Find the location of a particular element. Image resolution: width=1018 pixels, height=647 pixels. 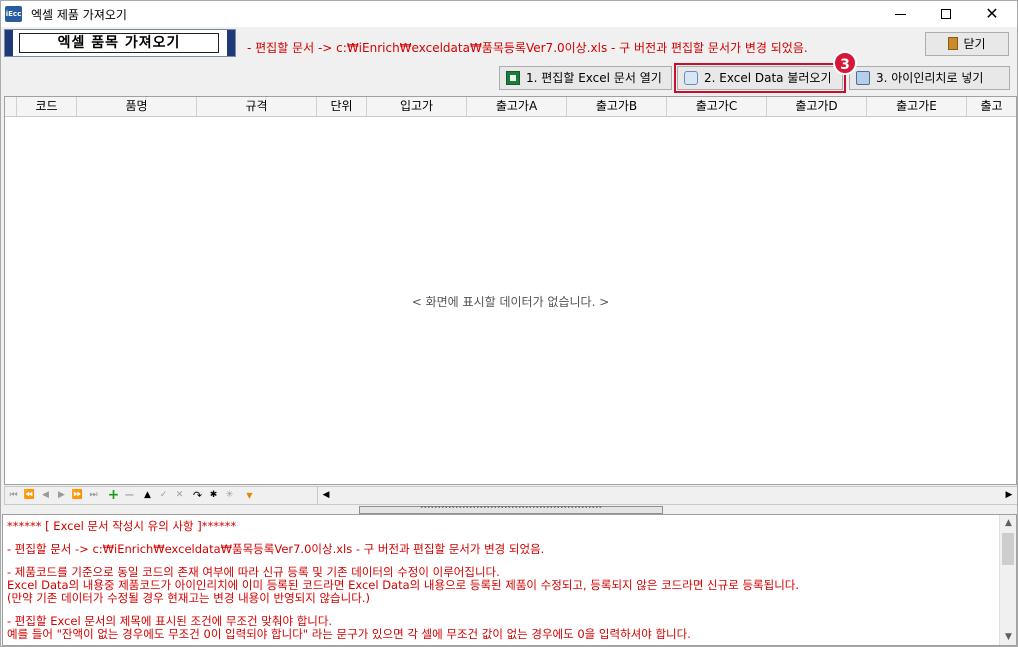

window-close-button: ✕ is located at coordinates (992, 14).